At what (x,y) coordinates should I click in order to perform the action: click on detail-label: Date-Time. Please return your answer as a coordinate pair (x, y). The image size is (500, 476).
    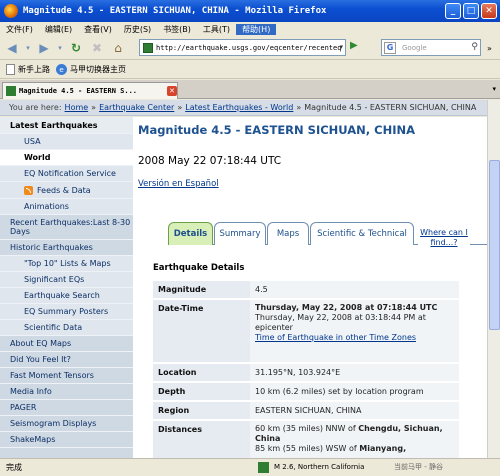
    Looking at the image, I should click on (181, 308).